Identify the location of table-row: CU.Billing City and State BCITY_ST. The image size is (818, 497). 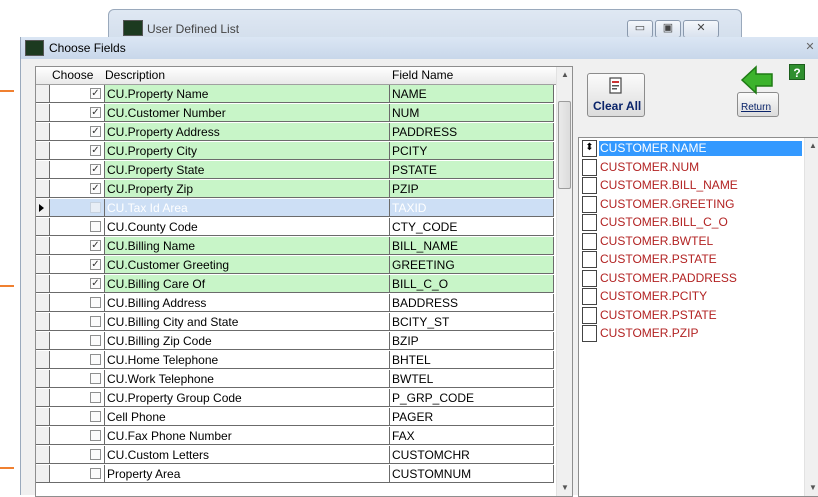
(295, 322).